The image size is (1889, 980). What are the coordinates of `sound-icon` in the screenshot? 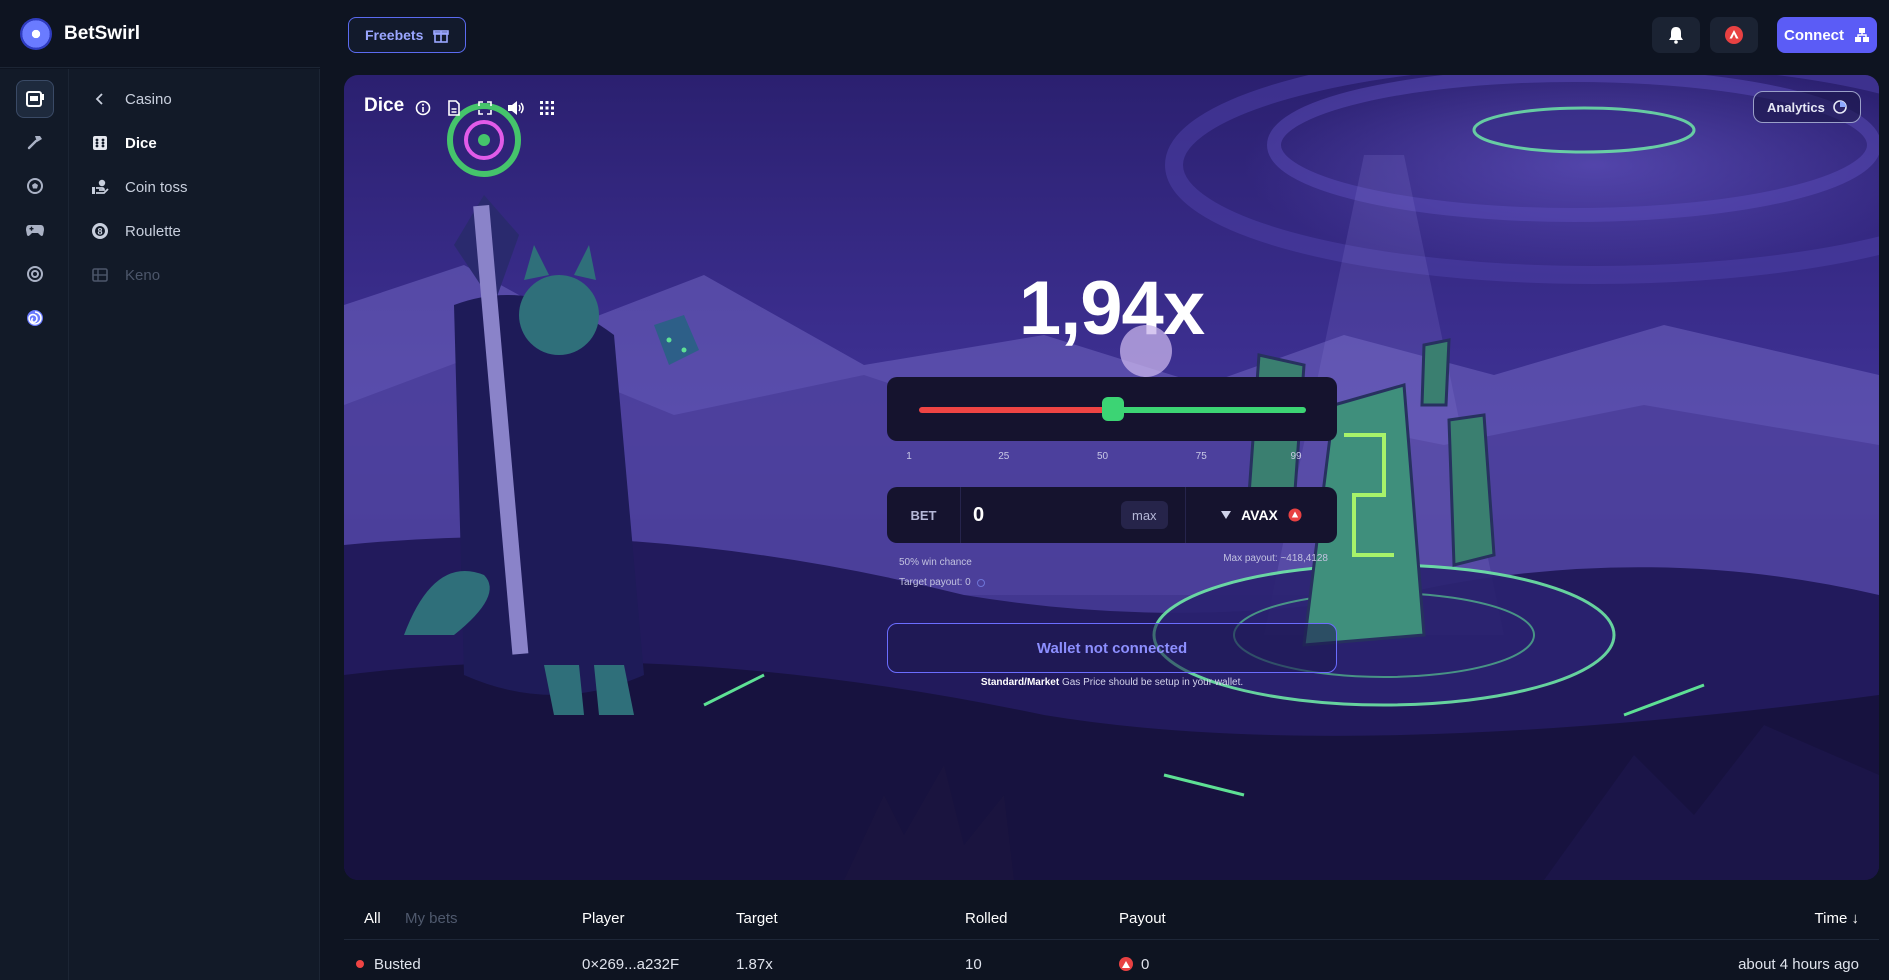 It's located at (516, 108).